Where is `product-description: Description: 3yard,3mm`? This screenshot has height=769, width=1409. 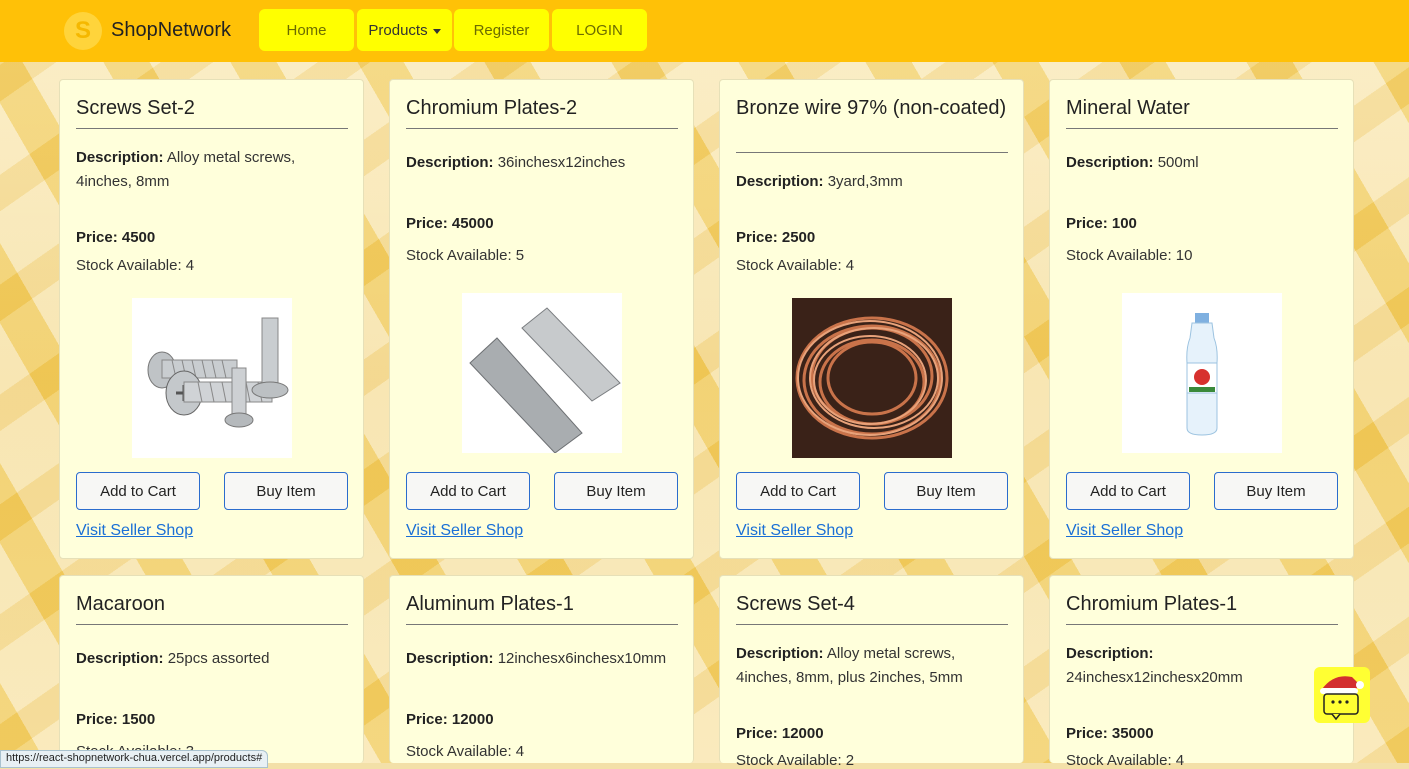 product-description: Description: 3yard,3mm is located at coordinates (873, 182).